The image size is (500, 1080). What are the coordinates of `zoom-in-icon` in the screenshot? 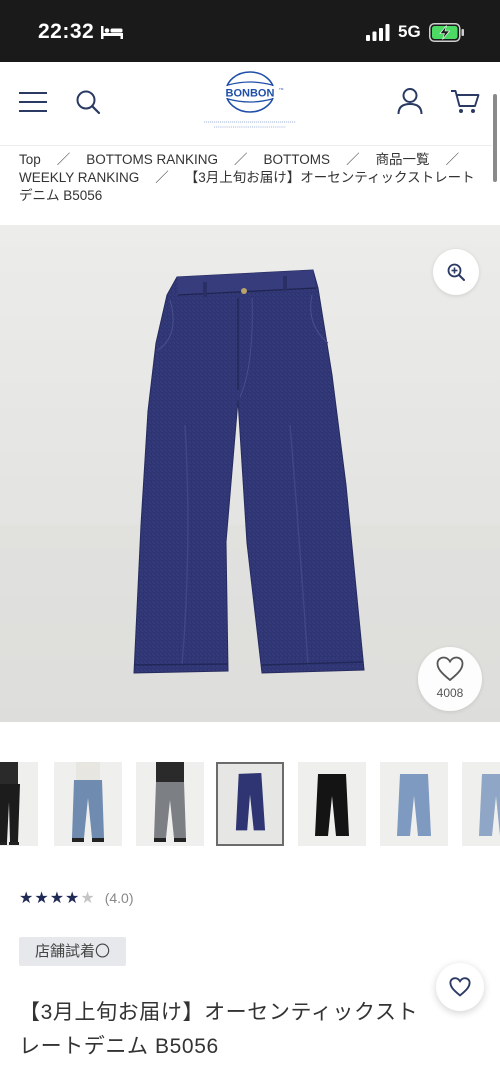 It's located at (456, 272).